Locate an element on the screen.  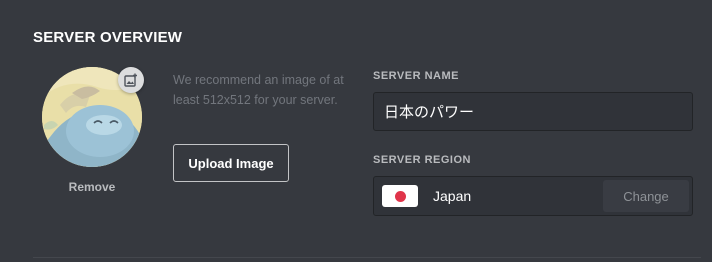
add-image-icon is located at coordinates (131, 80).